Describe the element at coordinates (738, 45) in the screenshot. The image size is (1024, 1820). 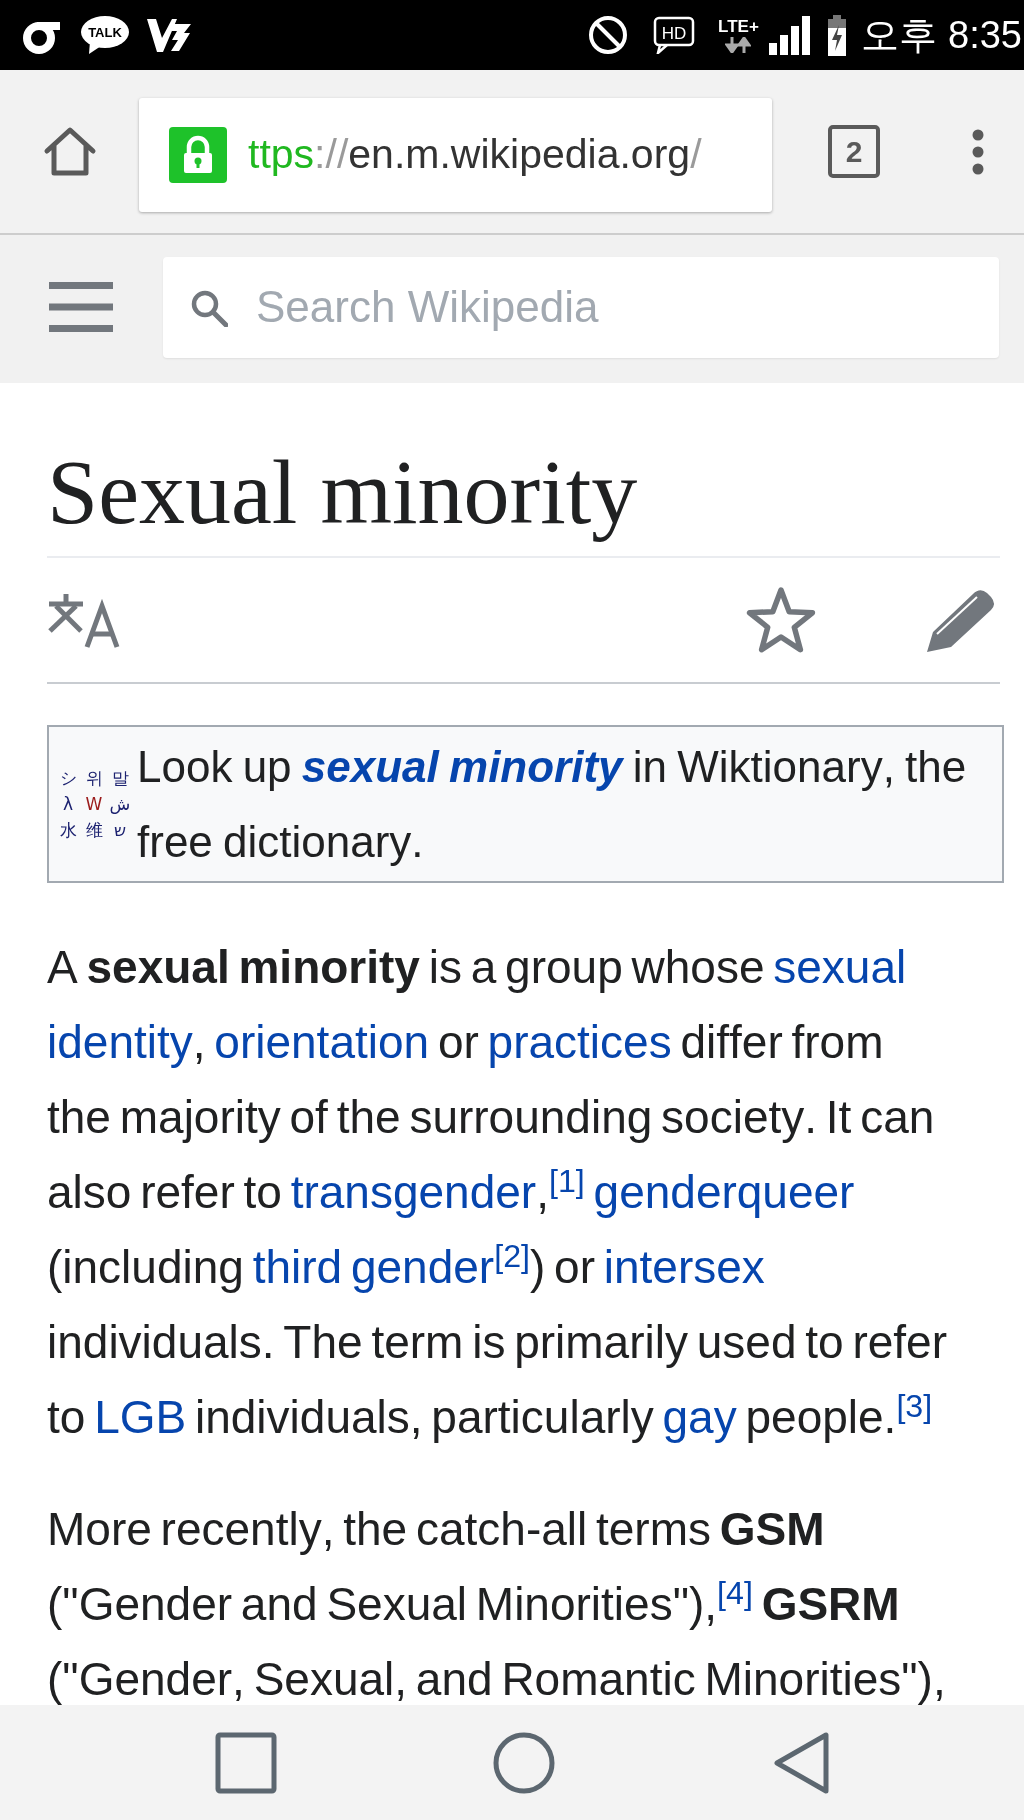
I see `data-arrows-icon` at that location.